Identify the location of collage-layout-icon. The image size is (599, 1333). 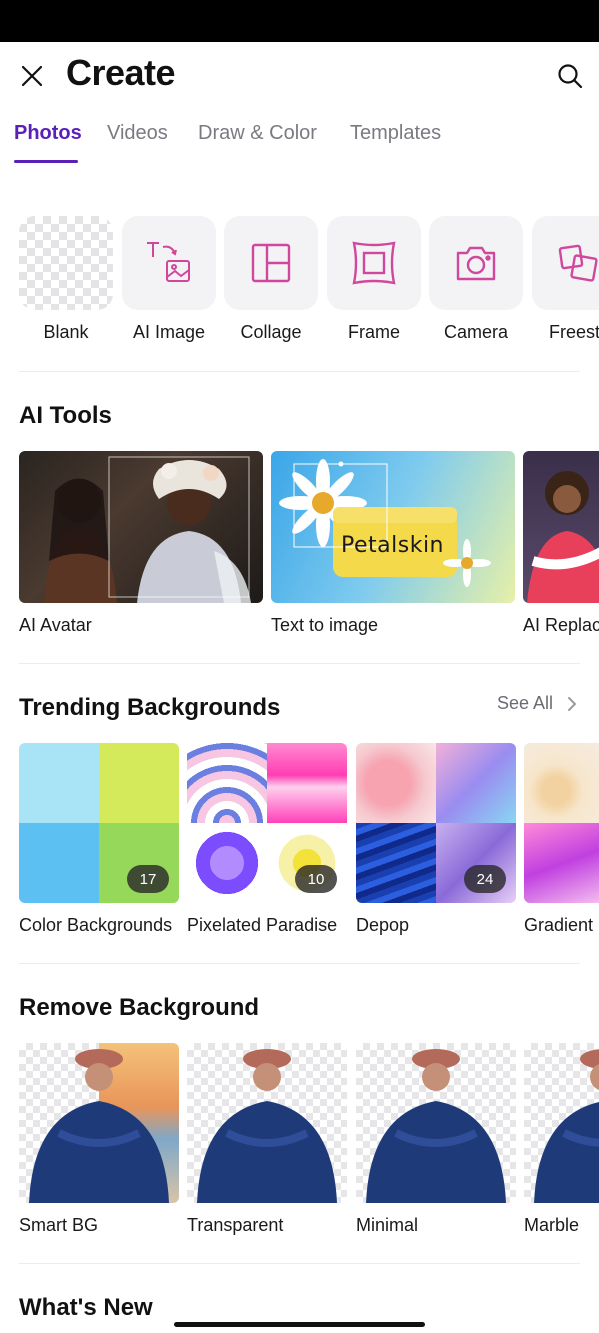
(271, 263).